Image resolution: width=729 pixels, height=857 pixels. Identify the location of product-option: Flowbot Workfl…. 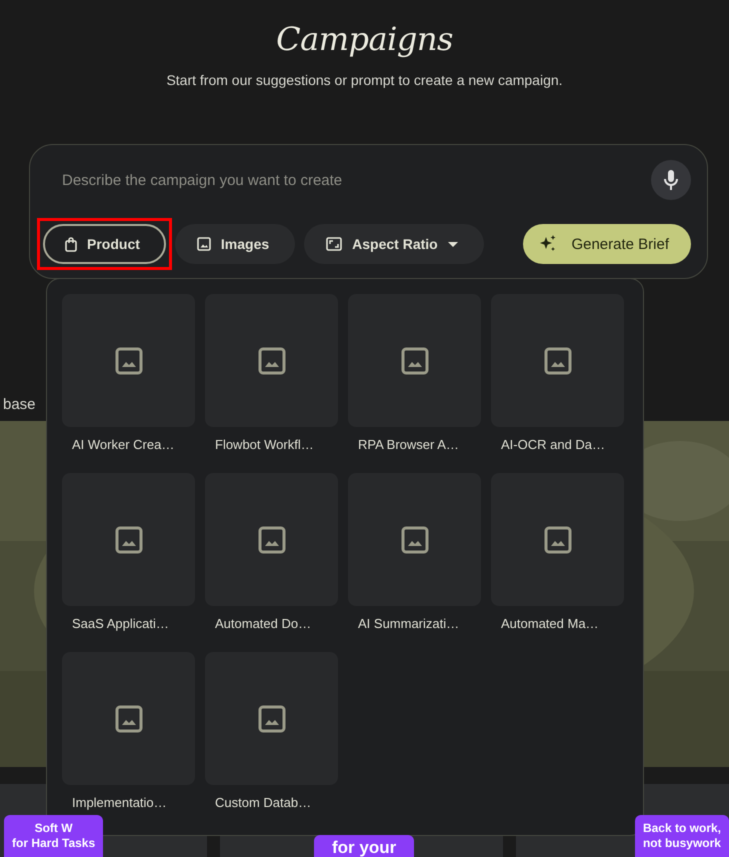
(271, 373).